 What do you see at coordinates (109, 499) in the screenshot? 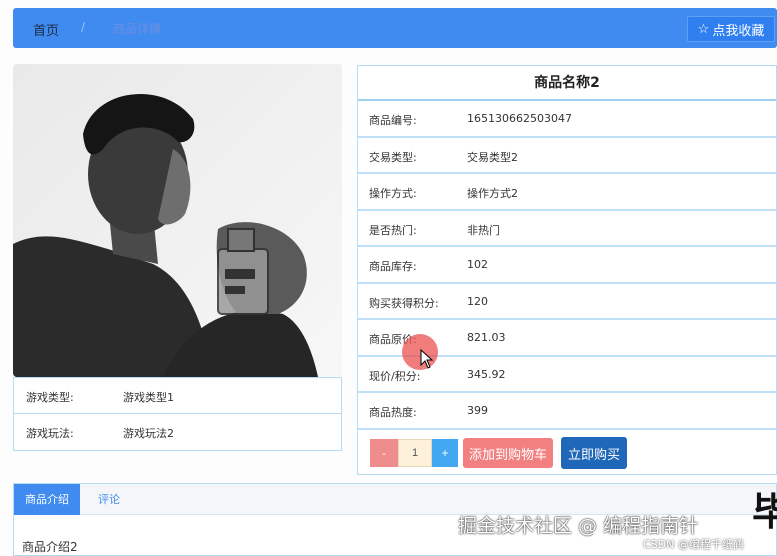
I see `tab-comments: 评论` at bounding box center [109, 499].